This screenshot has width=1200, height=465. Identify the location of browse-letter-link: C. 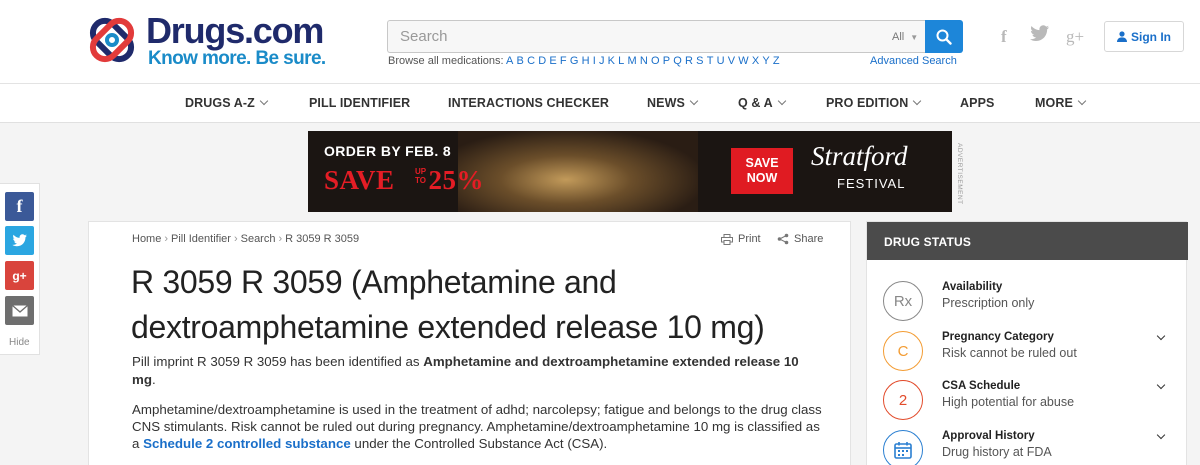
(531, 61).